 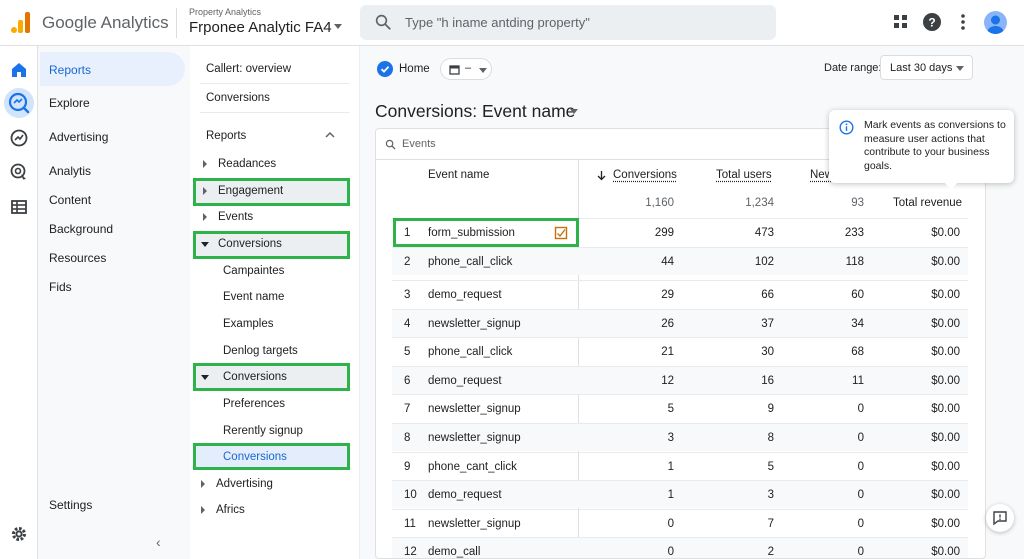 What do you see at coordinates (238, 98) in the screenshot?
I see `subnav-conversions: Conversions` at bounding box center [238, 98].